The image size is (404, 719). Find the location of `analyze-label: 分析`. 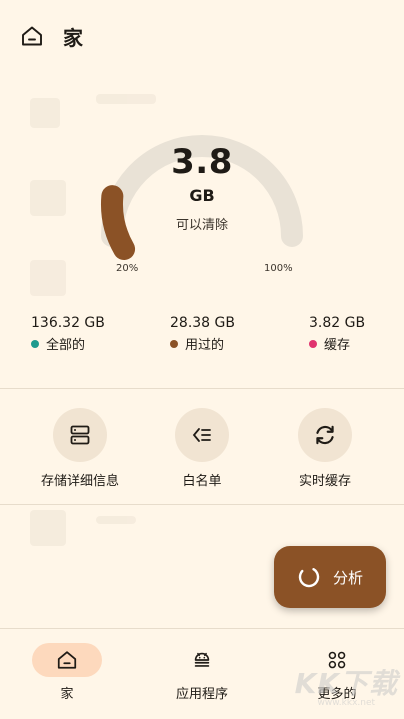

analyze-label: 分析 is located at coordinates (347, 577).